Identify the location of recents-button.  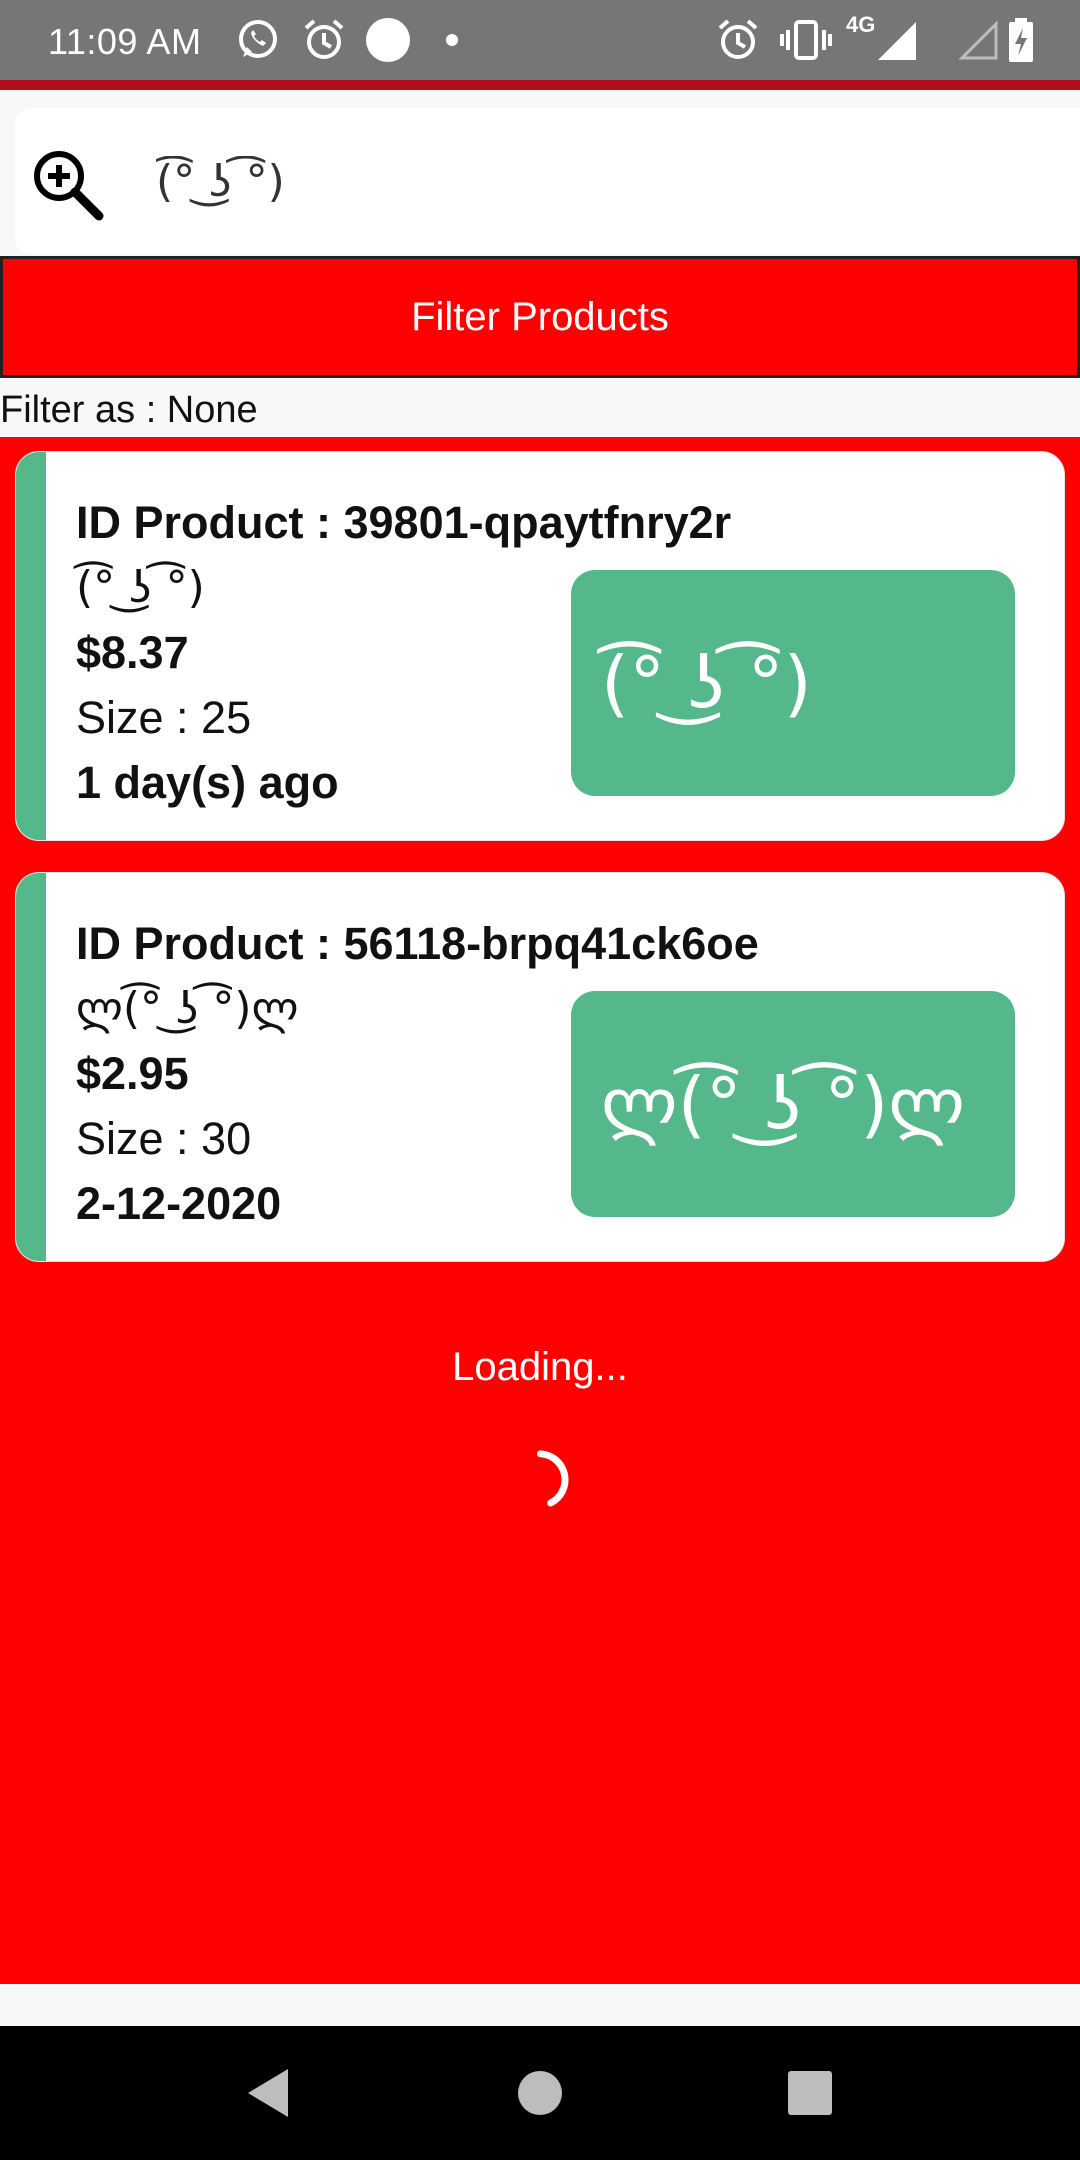
(810, 2093).